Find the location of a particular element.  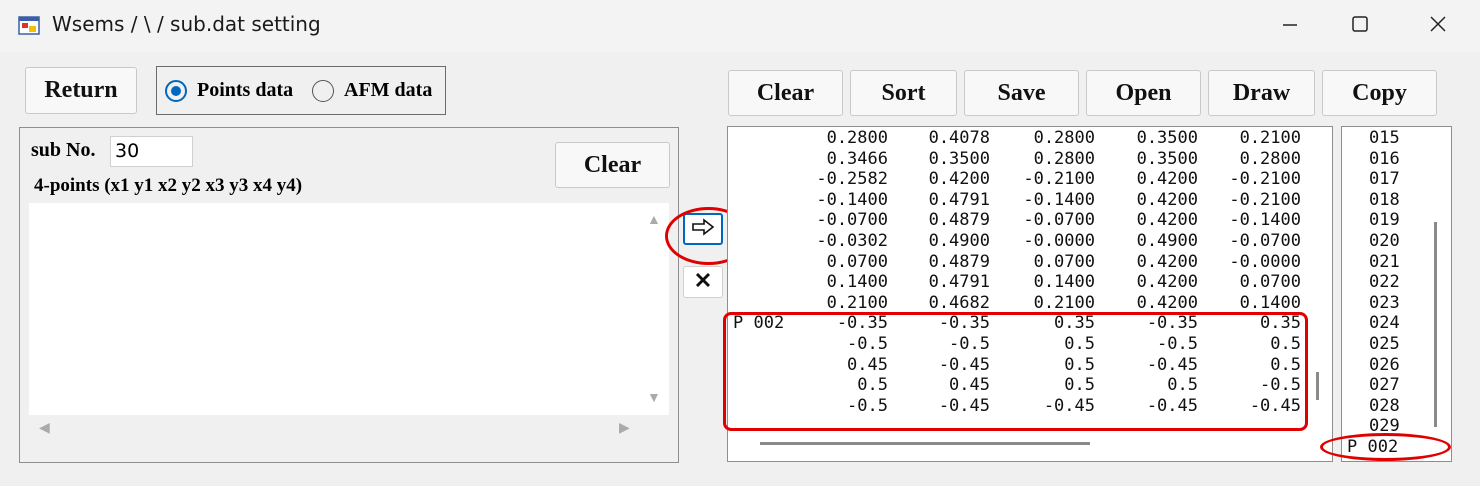

index-item: 018 is located at coordinates (1384, 200).